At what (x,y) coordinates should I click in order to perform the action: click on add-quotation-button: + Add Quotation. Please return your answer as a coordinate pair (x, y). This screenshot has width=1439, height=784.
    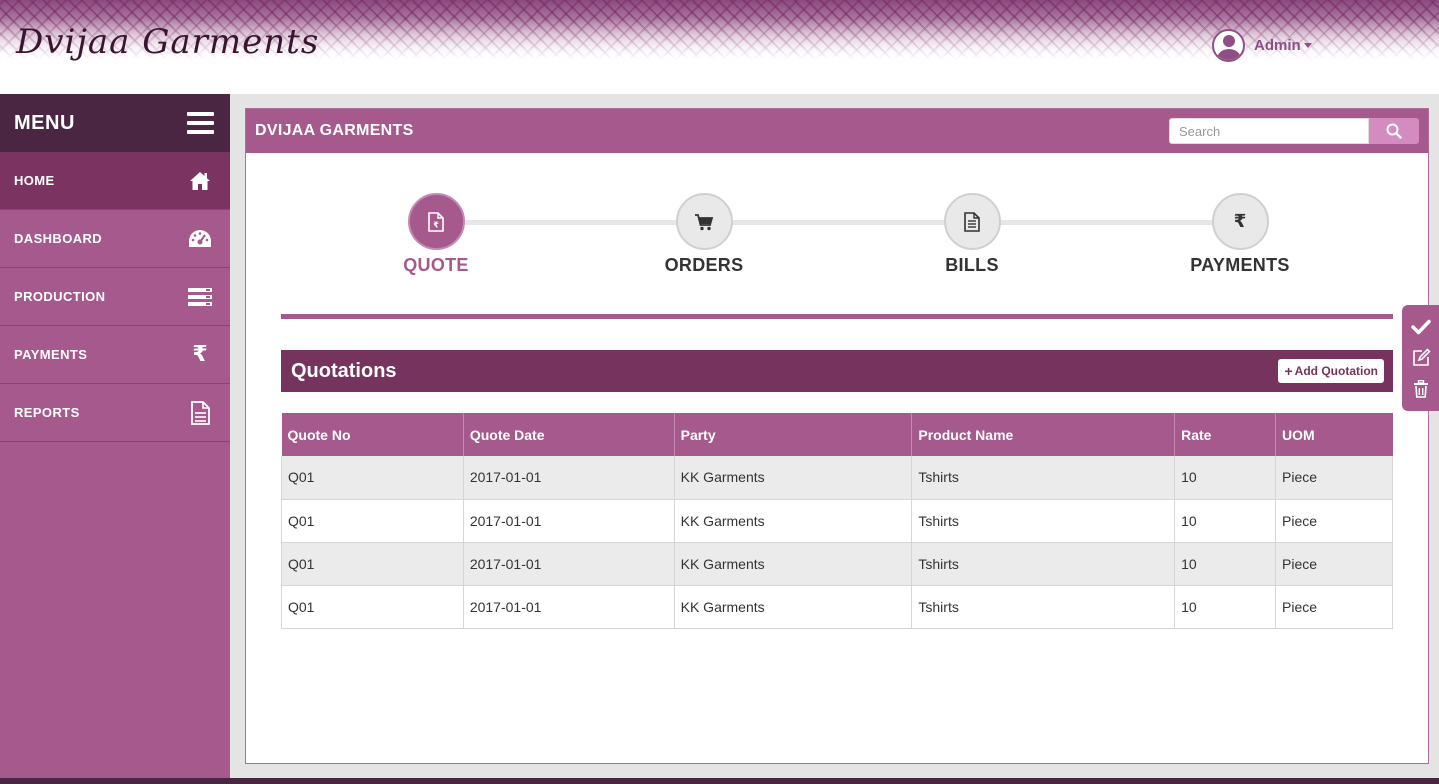
    Looking at the image, I should click on (1331, 371).